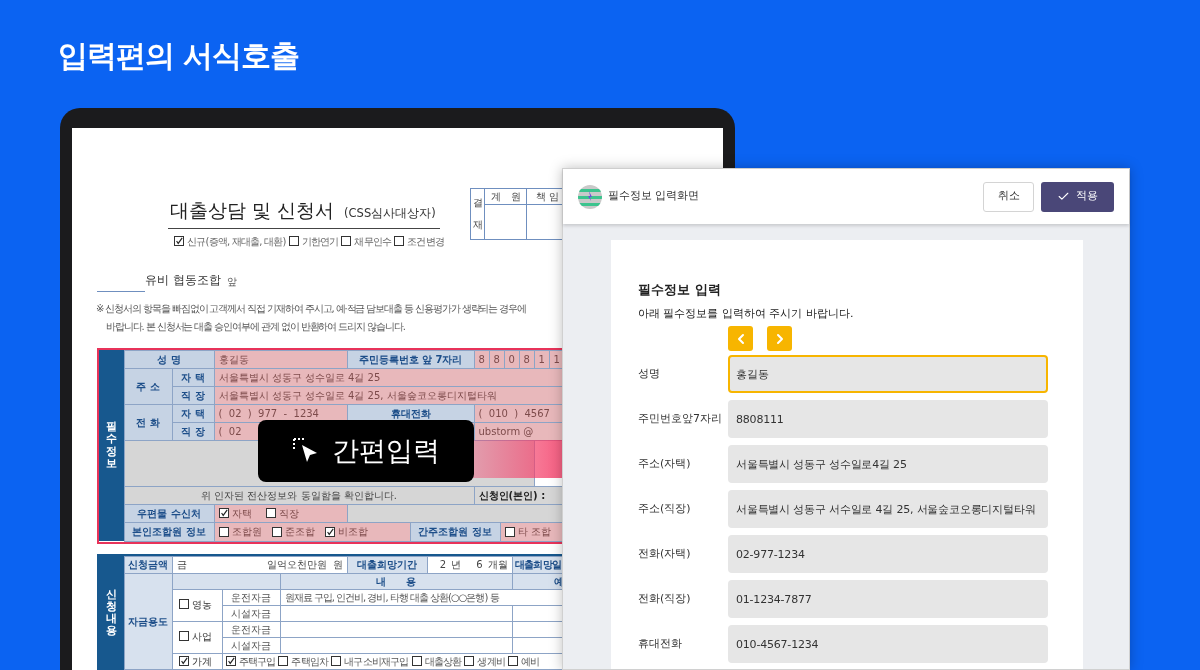 This screenshot has width=1200, height=670. What do you see at coordinates (888, 374) in the screenshot?
I see `input-field: 홍길동` at bounding box center [888, 374].